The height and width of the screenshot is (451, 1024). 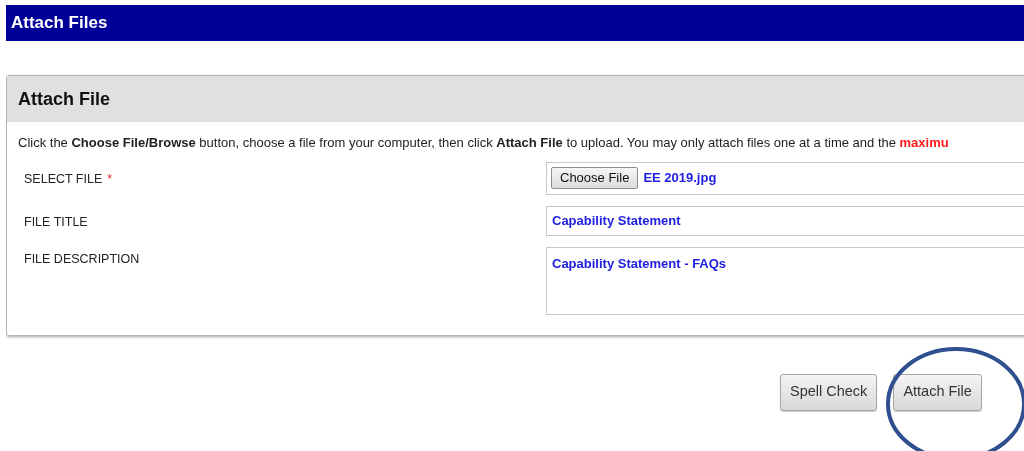 I want to click on action-button: Attach File, so click(x=937, y=392).